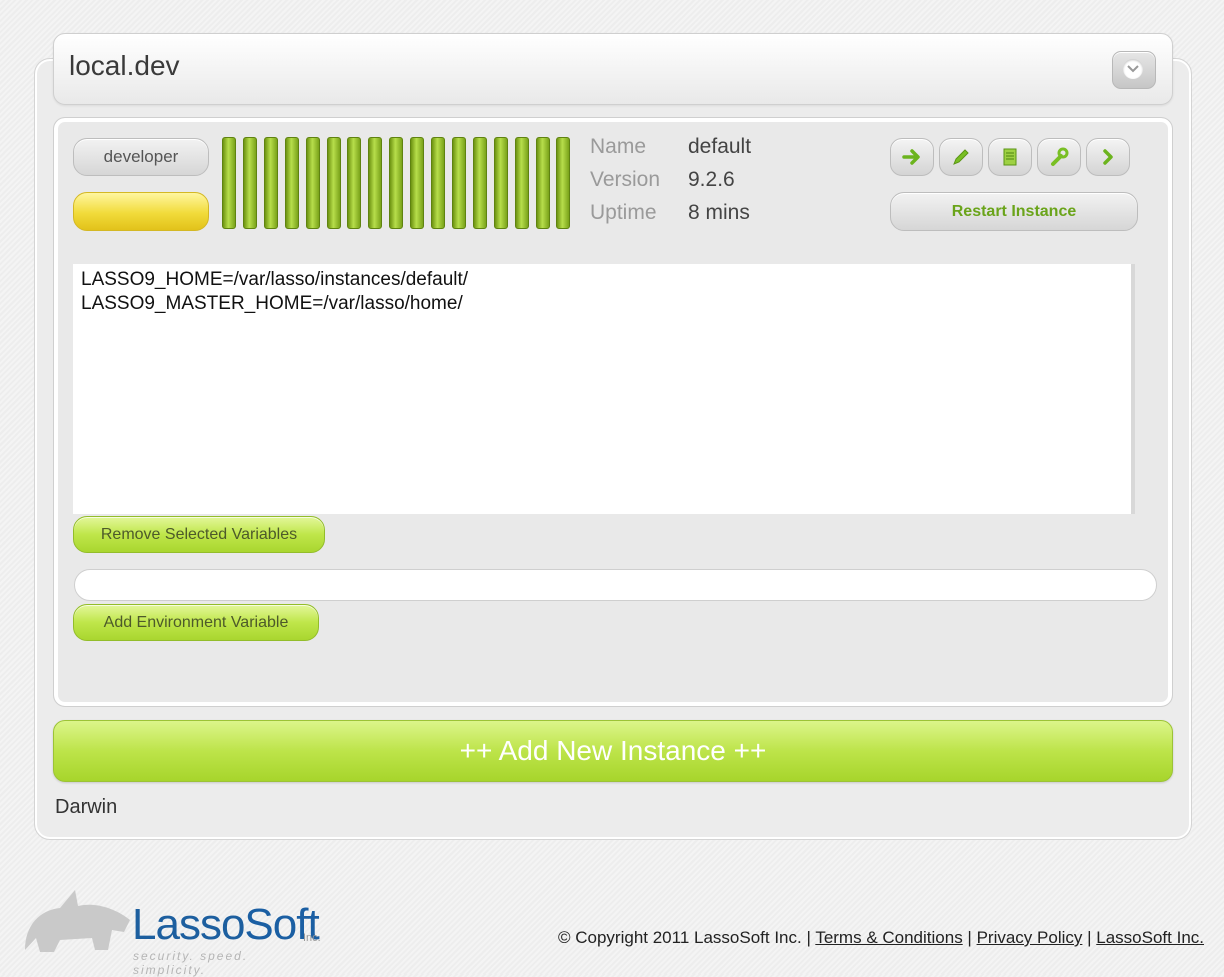 Image resolution: width=1224 pixels, height=977 pixels. I want to click on add-instance-button: ++ Add New Instance ++, so click(613, 751).